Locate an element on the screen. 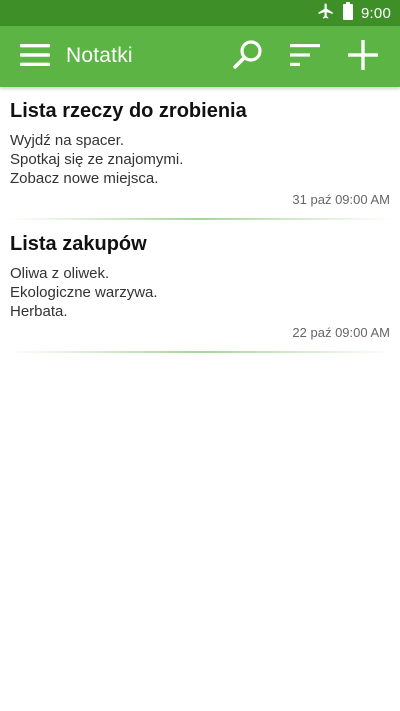 This screenshot has width=400, height=711. status-icons: 9:00 is located at coordinates (354, 13).